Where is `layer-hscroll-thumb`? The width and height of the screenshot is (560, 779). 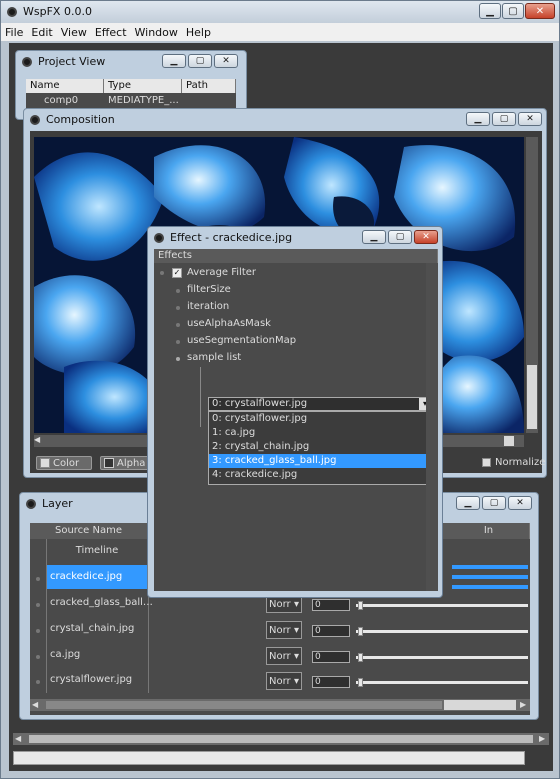
layer-hscroll-thumb is located at coordinates (480, 705).